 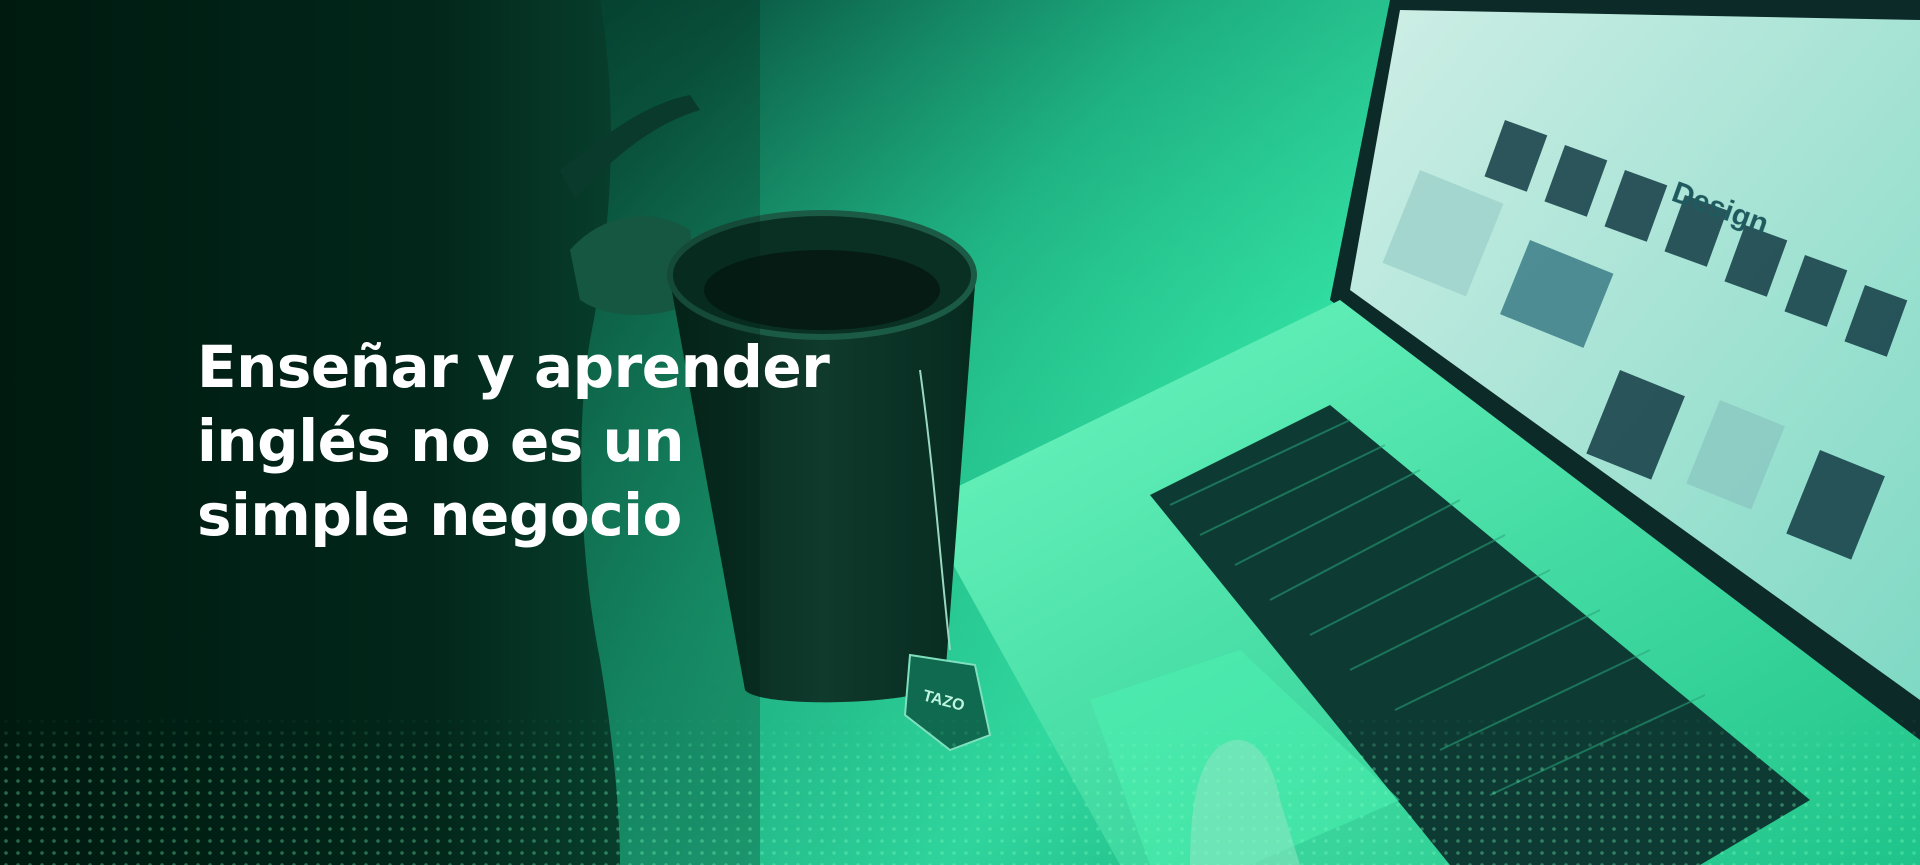 What do you see at coordinates (441, 441) in the screenshot?
I see `headline-line-2: inglés no es un` at bounding box center [441, 441].